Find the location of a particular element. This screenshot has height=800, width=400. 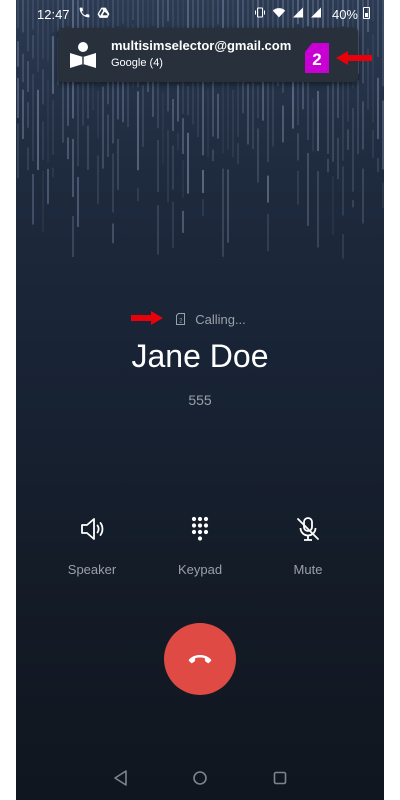

sim-card-badge: 2 is located at coordinates (317, 58).